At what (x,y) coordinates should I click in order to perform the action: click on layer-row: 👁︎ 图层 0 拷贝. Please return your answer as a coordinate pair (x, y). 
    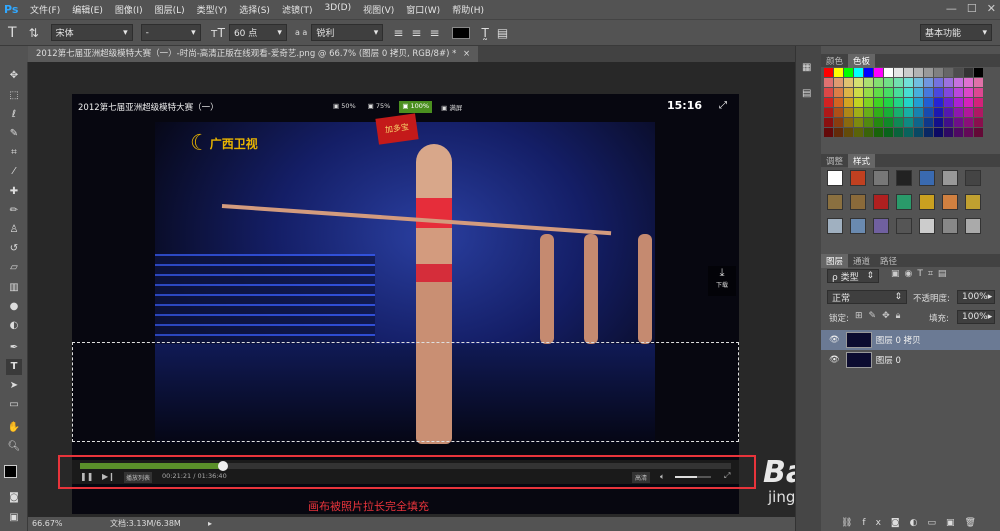
    Looking at the image, I should click on (910, 340).